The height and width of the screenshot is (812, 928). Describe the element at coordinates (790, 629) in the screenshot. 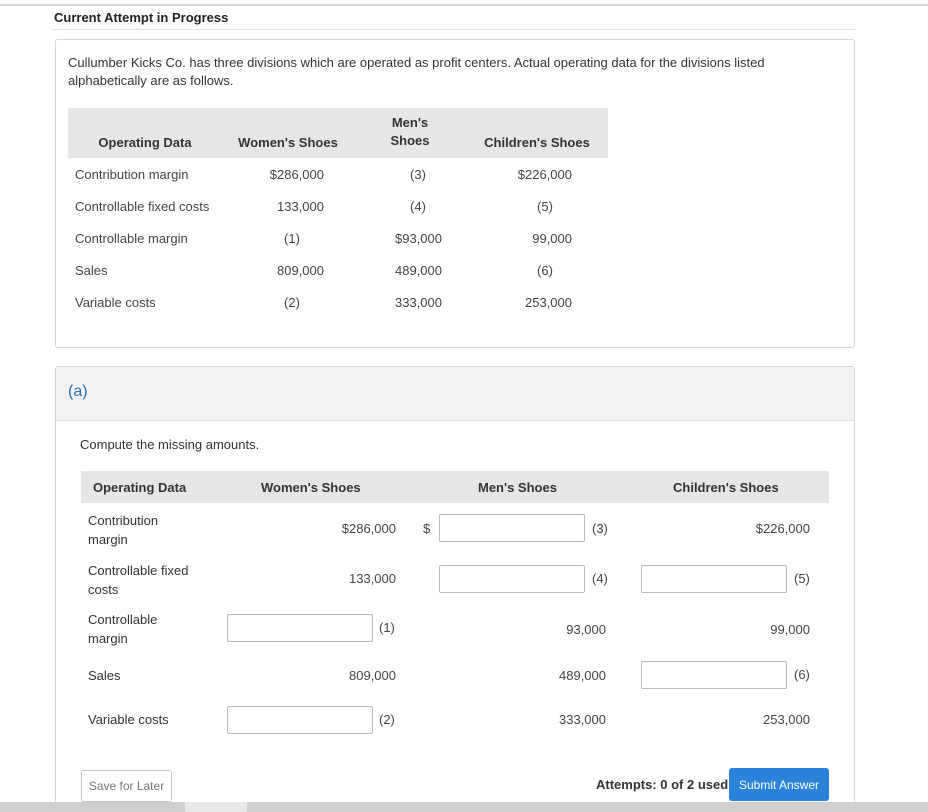

I see `childrens-controllable-margin: 99,000` at that location.